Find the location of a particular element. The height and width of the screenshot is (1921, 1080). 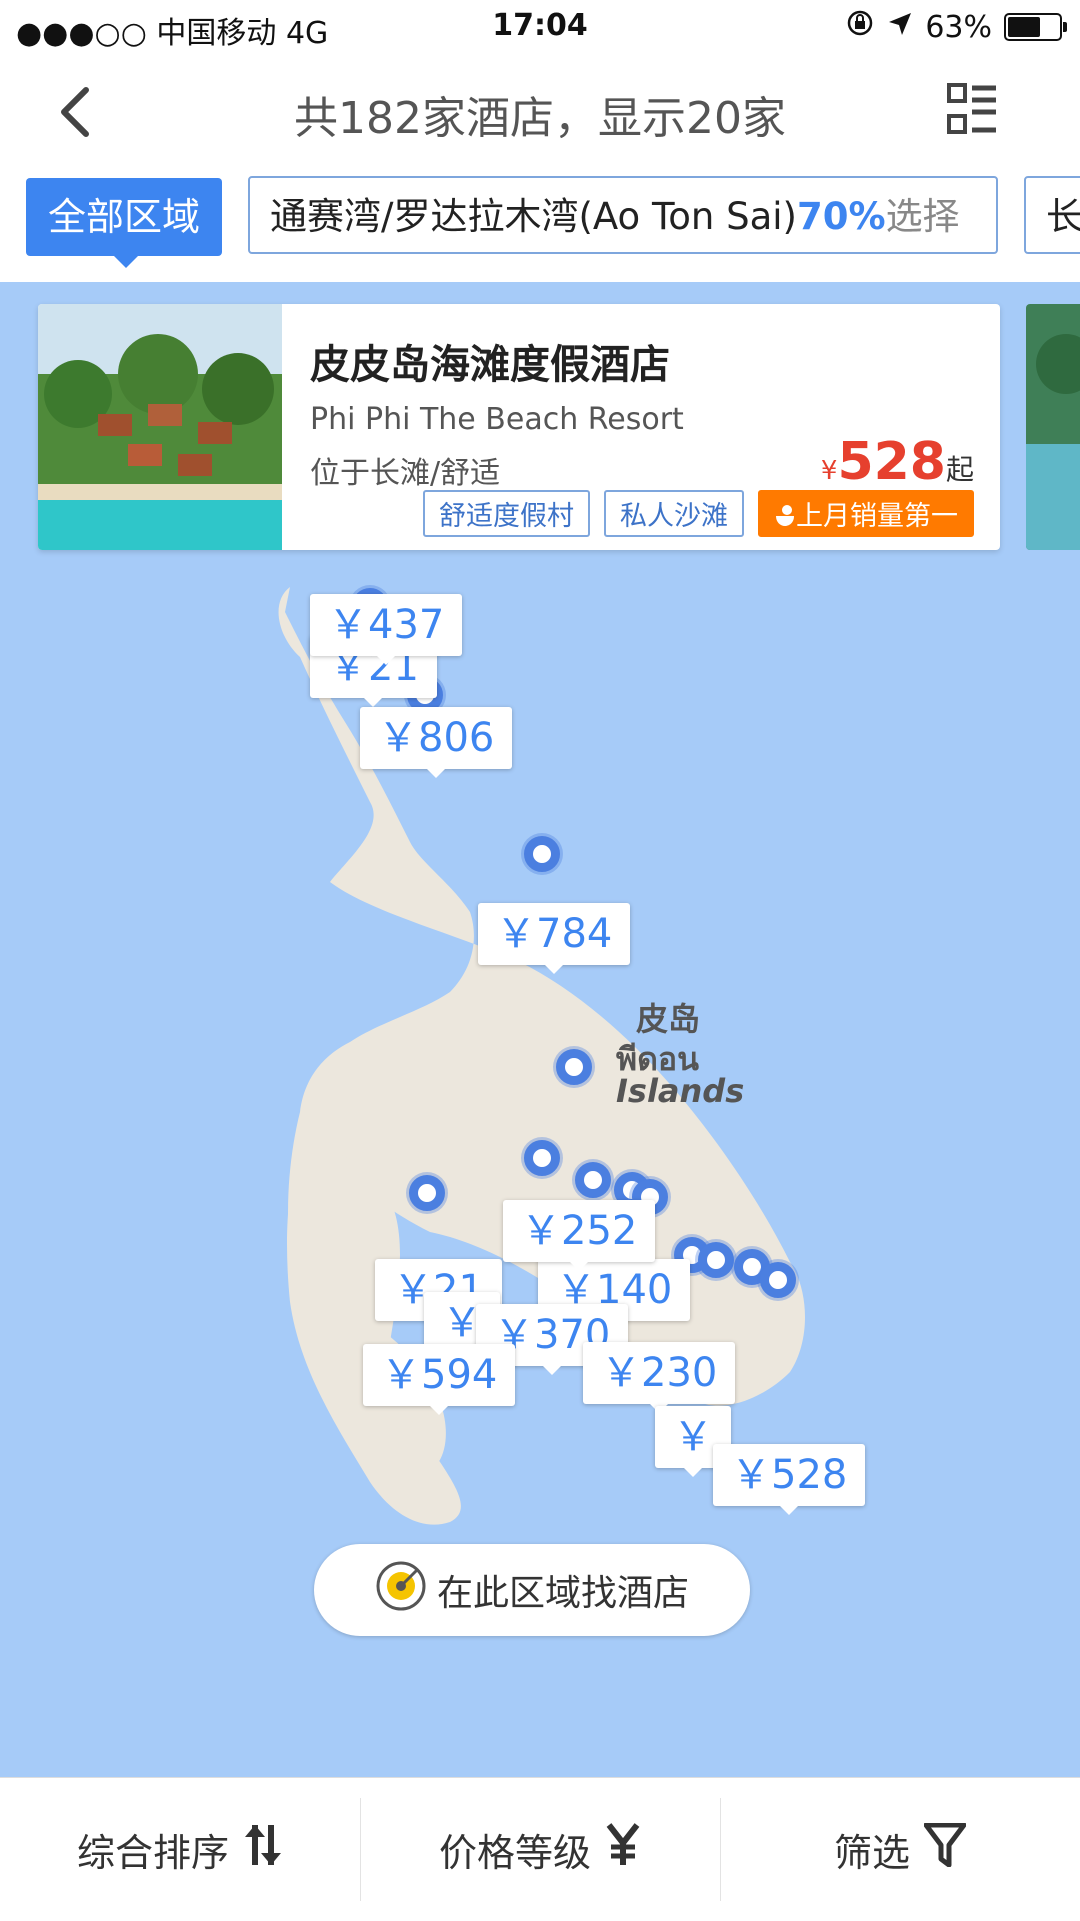

sort-button: 综合排序 is located at coordinates (180, 1849).